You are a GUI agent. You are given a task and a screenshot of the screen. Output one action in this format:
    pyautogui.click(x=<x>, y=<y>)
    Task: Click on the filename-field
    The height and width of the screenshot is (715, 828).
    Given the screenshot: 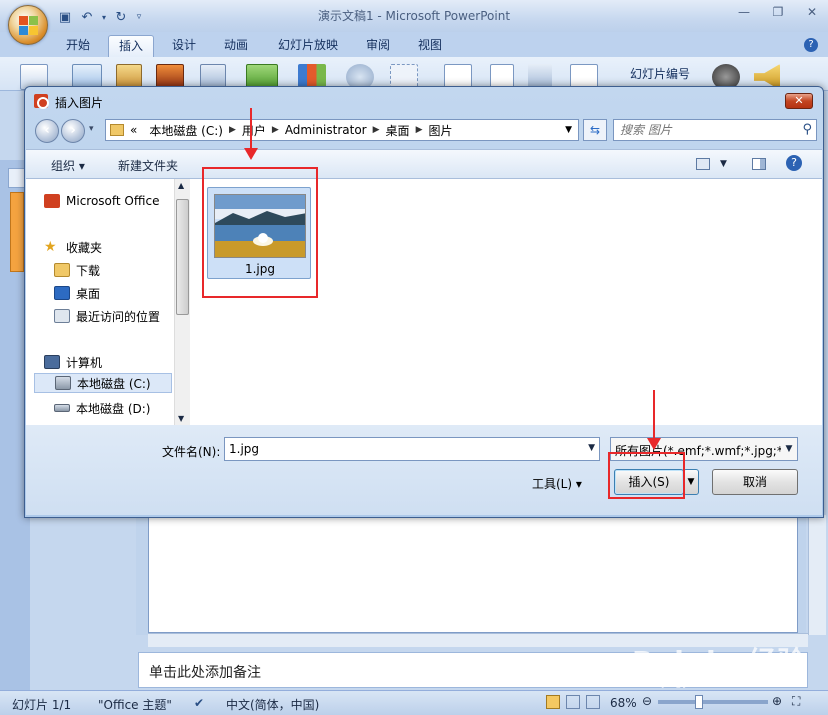 What is the action you would take?
    pyautogui.click(x=395, y=449)
    